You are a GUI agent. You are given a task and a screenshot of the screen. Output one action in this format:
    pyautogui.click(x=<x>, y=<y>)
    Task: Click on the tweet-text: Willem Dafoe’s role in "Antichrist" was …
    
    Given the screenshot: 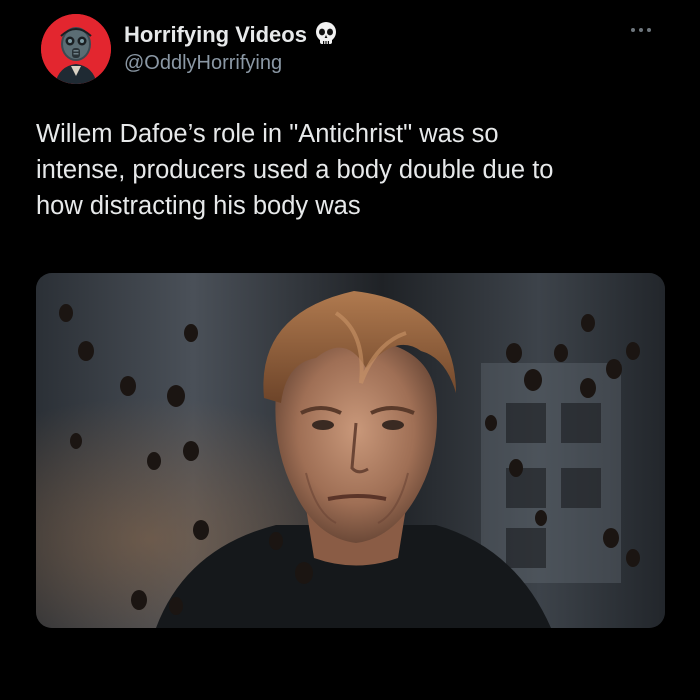 What is the action you would take?
    pyautogui.click(x=295, y=170)
    